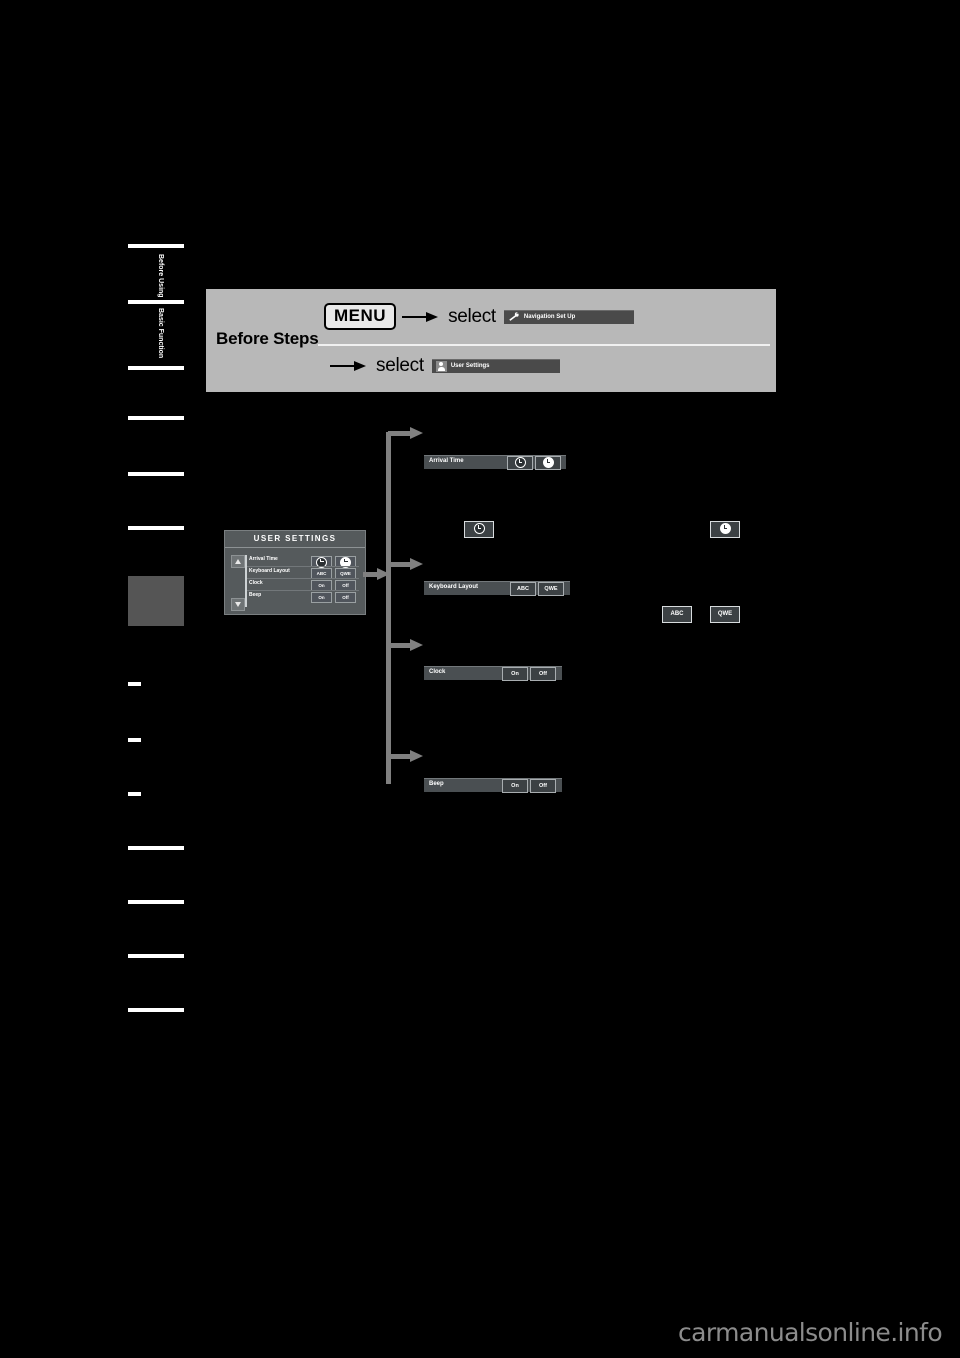 The width and height of the screenshot is (960, 1358). What do you see at coordinates (446, 461) in the screenshot?
I see `detail-row-label: Arrival Time` at bounding box center [446, 461].